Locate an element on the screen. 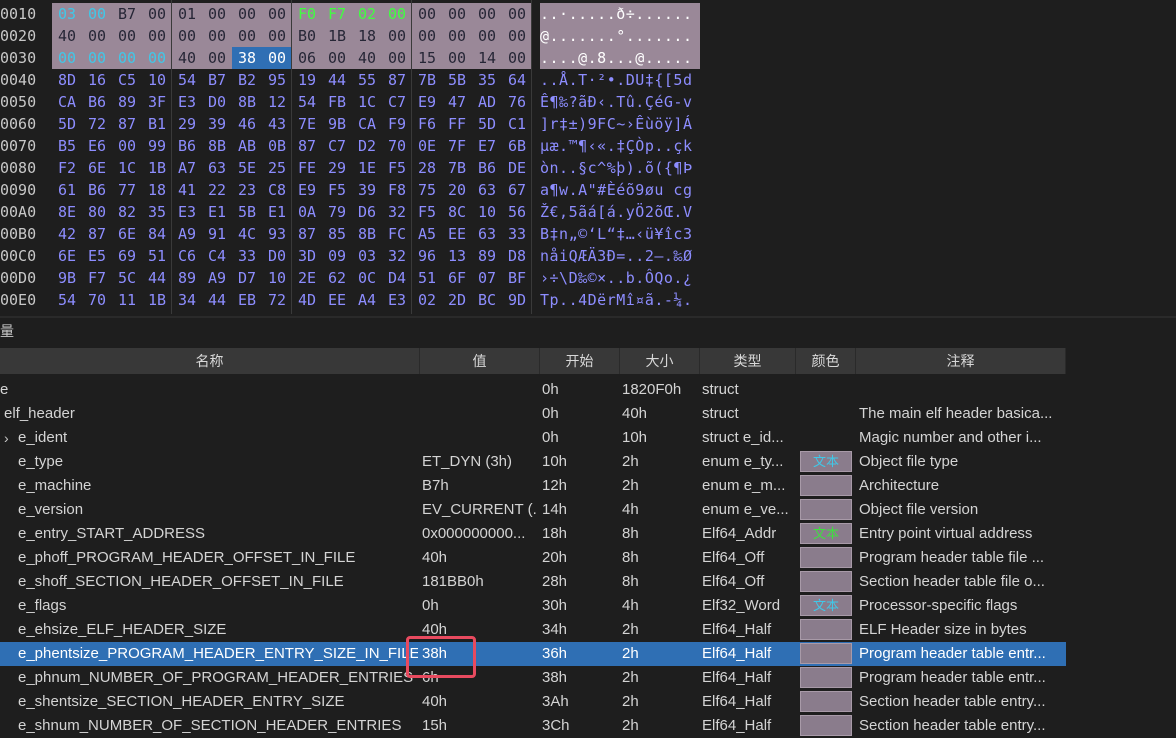  hex-byte: 0B is located at coordinates (277, 146).